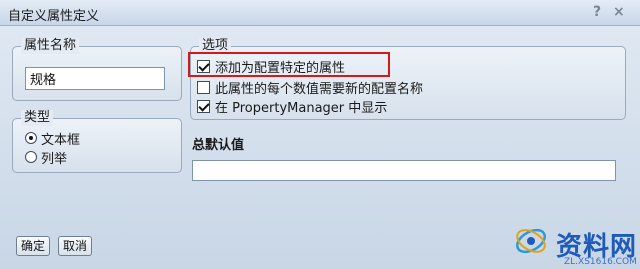 Image resolution: width=640 pixels, height=269 pixels. What do you see at coordinates (37, 118) in the screenshot?
I see `type-group-label: 类型` at bounding box center [37, 118].